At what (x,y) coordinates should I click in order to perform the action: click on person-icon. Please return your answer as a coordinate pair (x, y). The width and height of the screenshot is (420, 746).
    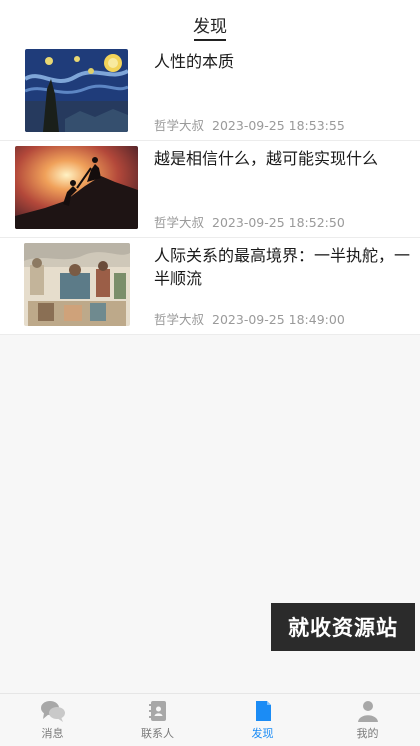
    Looking at the image, I should click on (367, 711).